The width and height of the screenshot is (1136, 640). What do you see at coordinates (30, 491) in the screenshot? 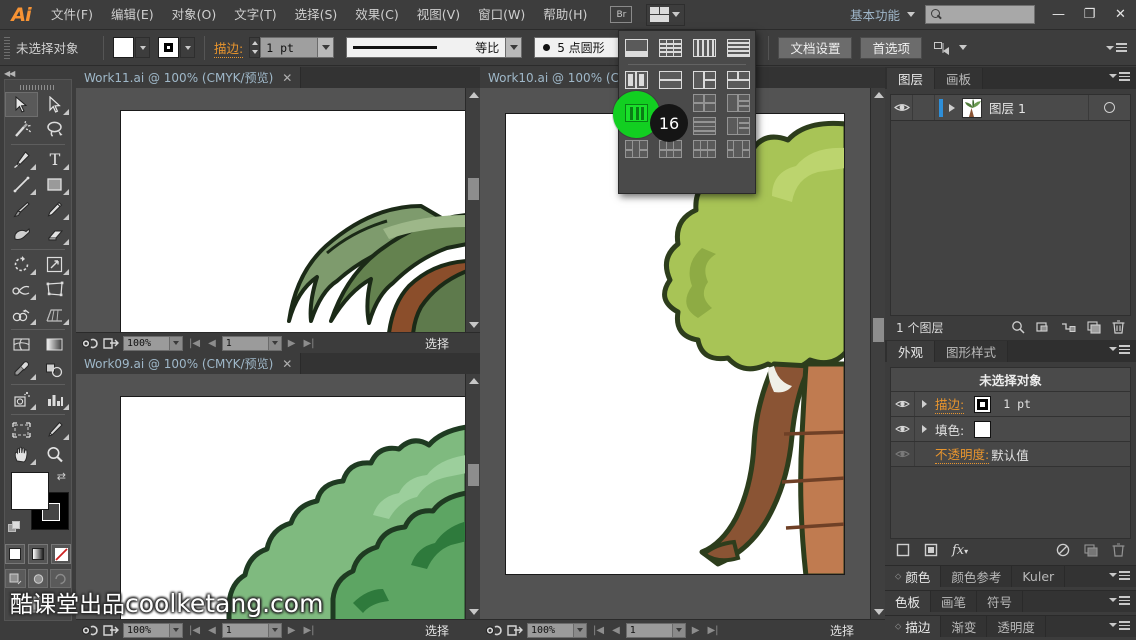
I see `toolbar-fill-swatch` at bounding box center [30, 491].